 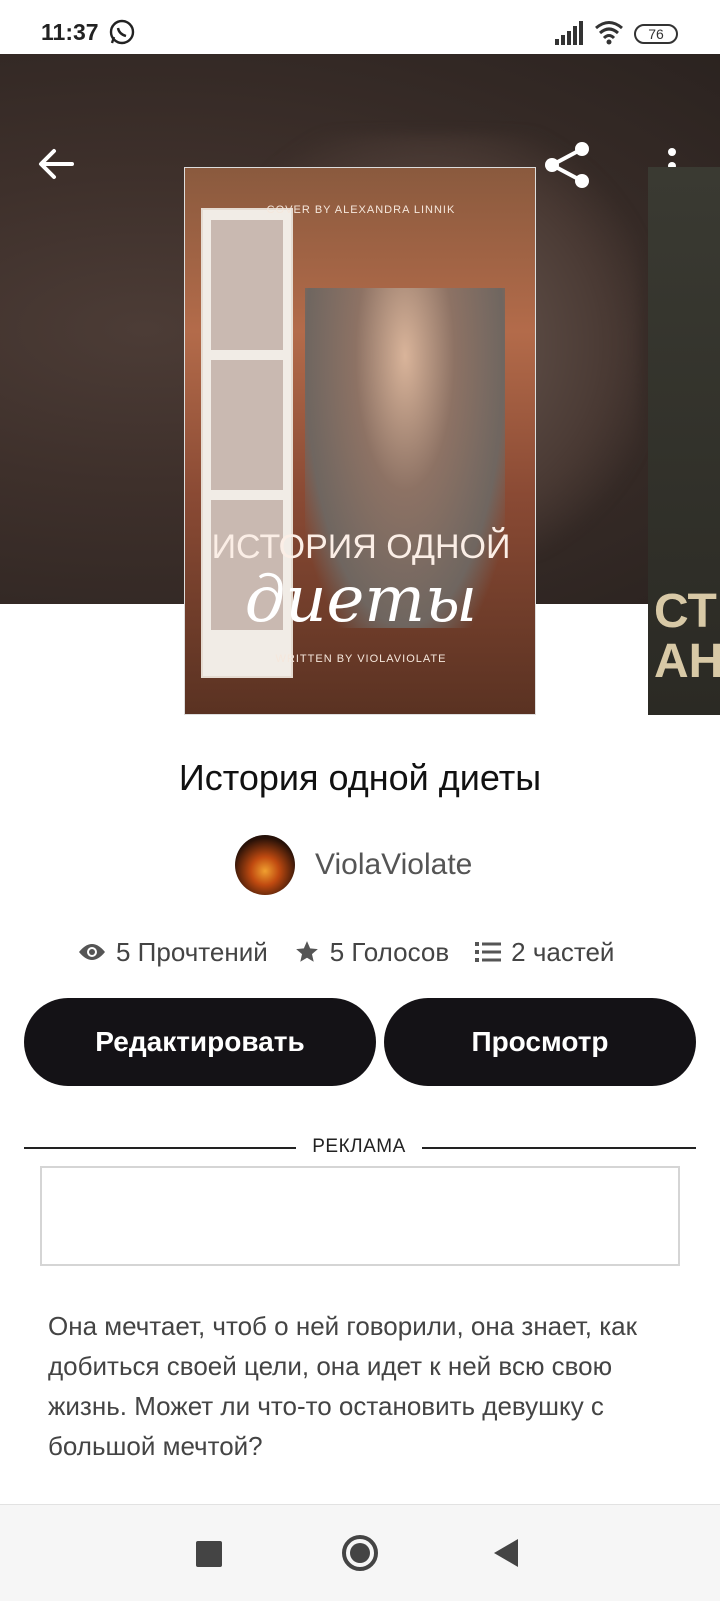 I want to click on author-name: ViolaViolate, so click(x=393, y=865).